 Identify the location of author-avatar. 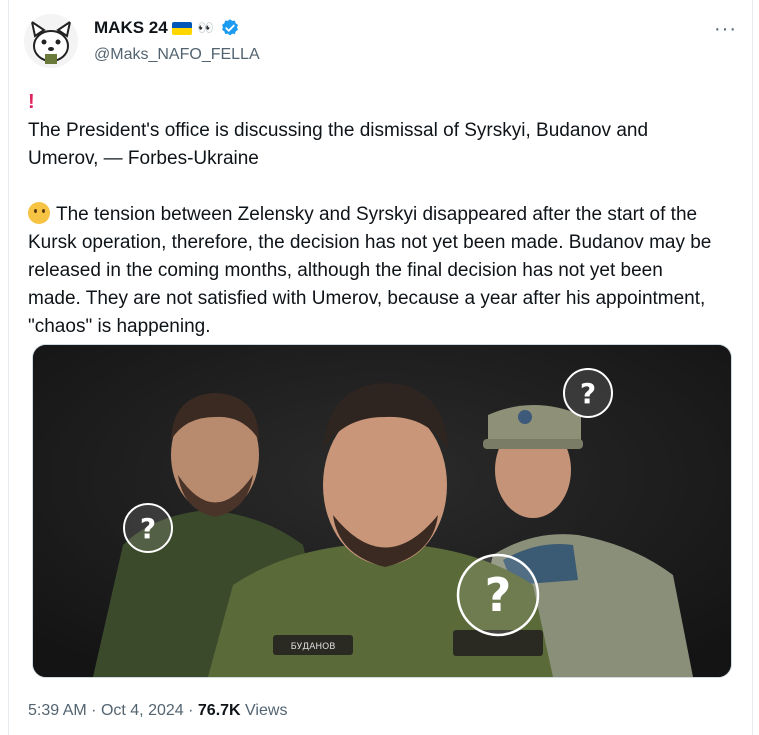
(51, 41).